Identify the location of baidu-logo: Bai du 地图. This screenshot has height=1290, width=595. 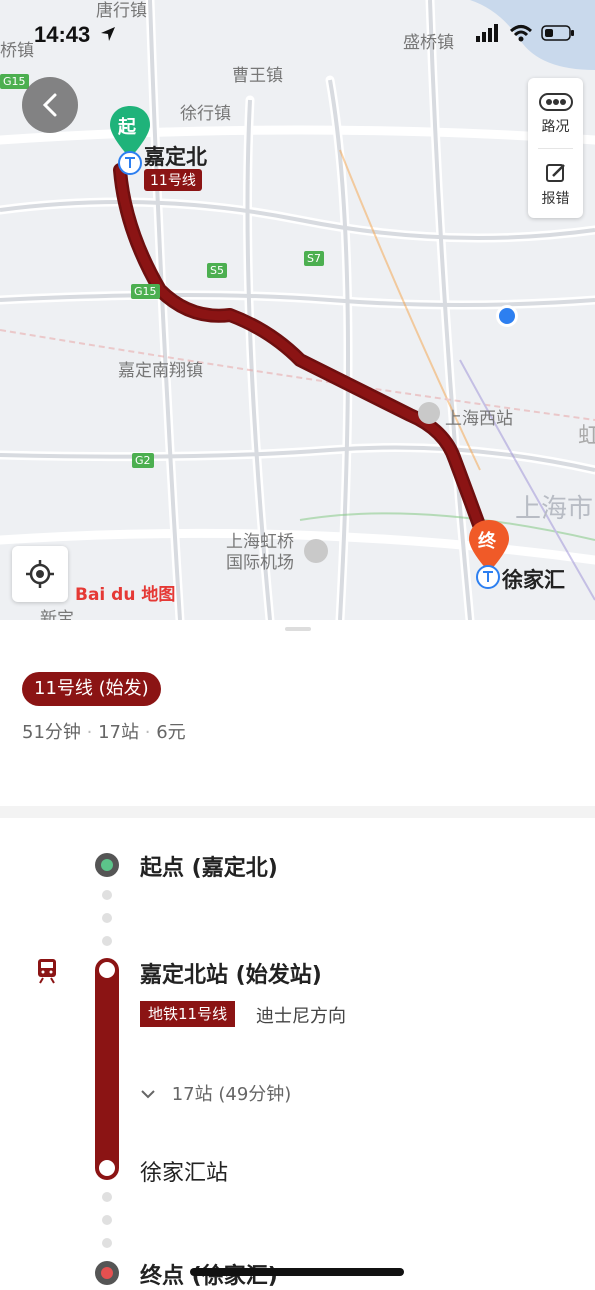
(125, 595).